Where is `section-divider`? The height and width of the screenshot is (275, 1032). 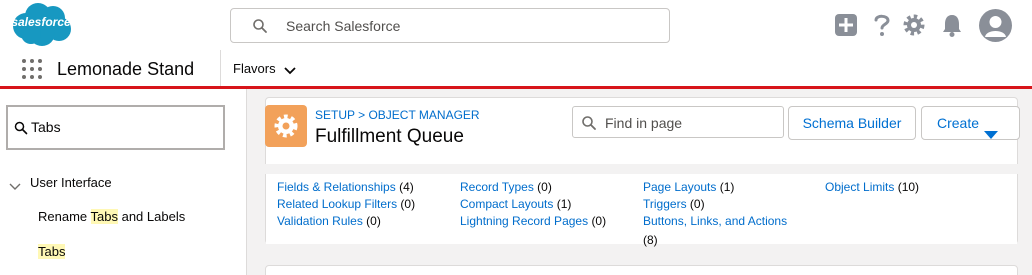 section-divider is located at coordinates (641, 169).